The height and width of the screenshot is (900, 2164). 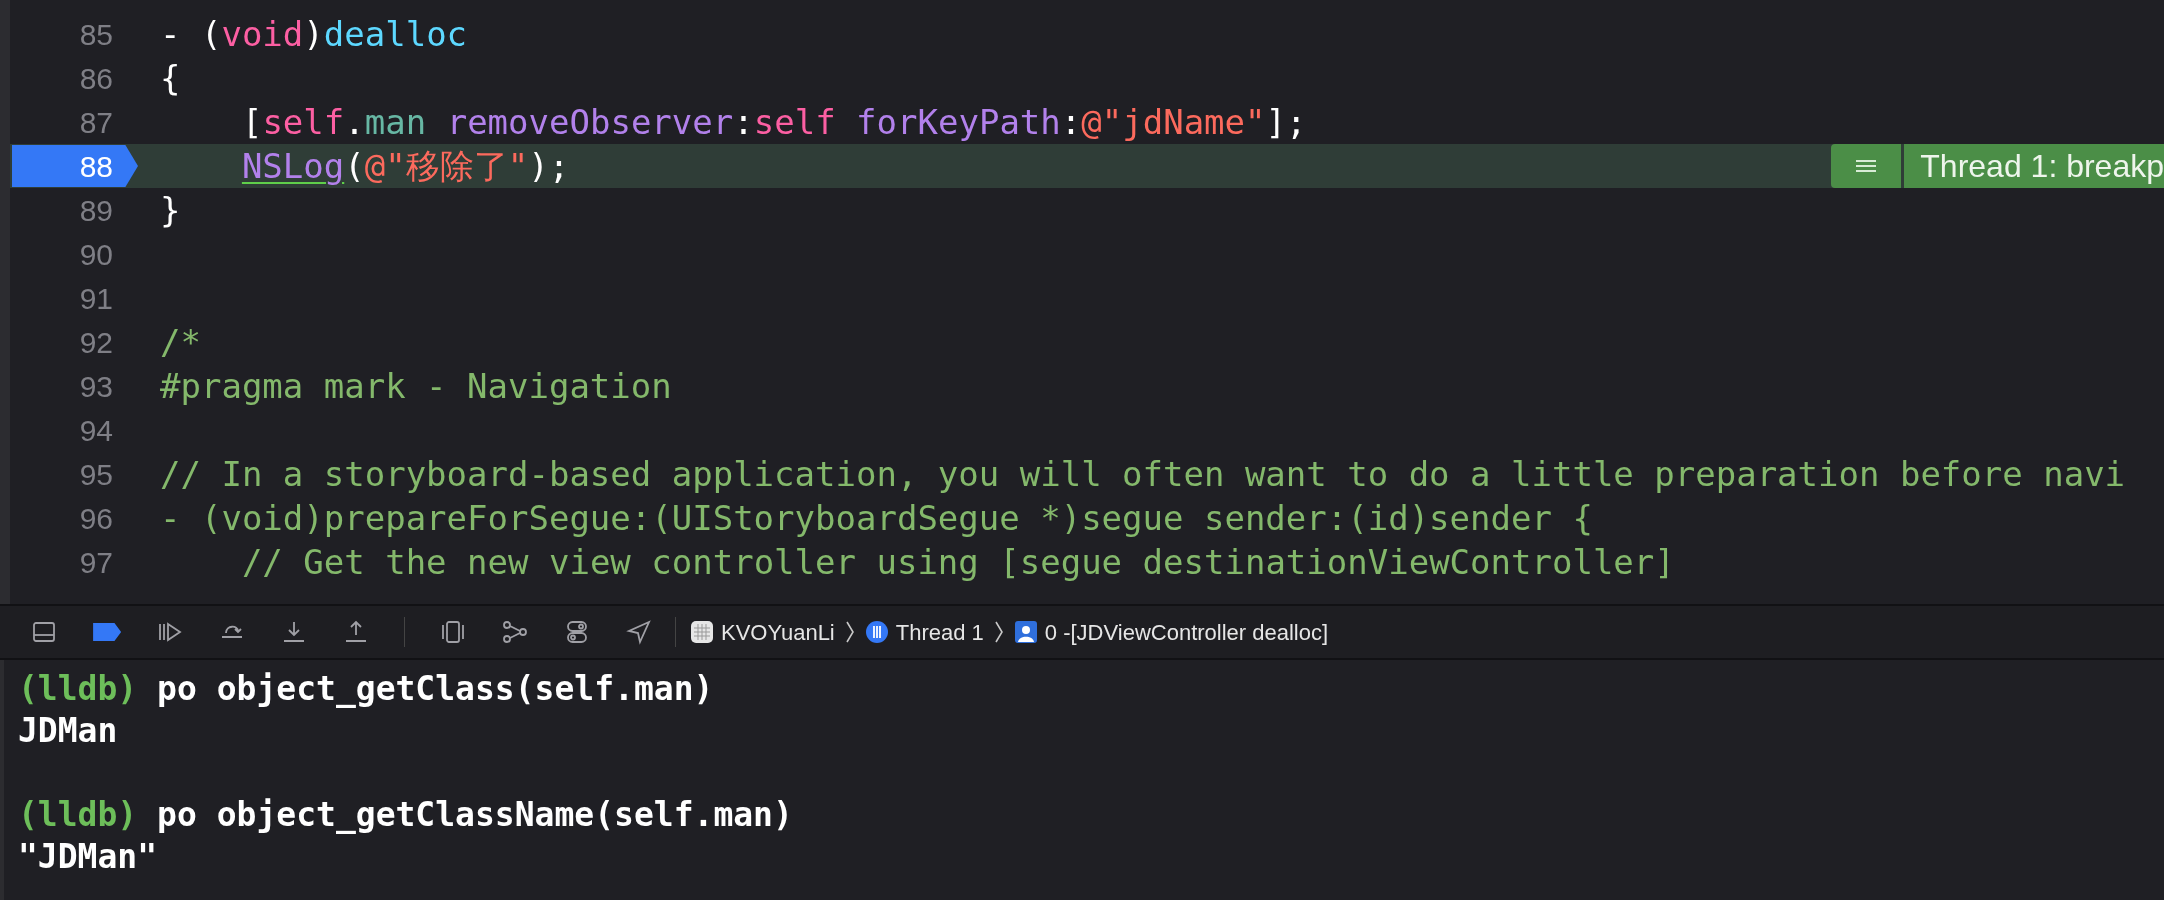 What do you see at coordinates (95, 430) in the screenshot?
I see `line-number: 94` at bounding box center [95, 430].